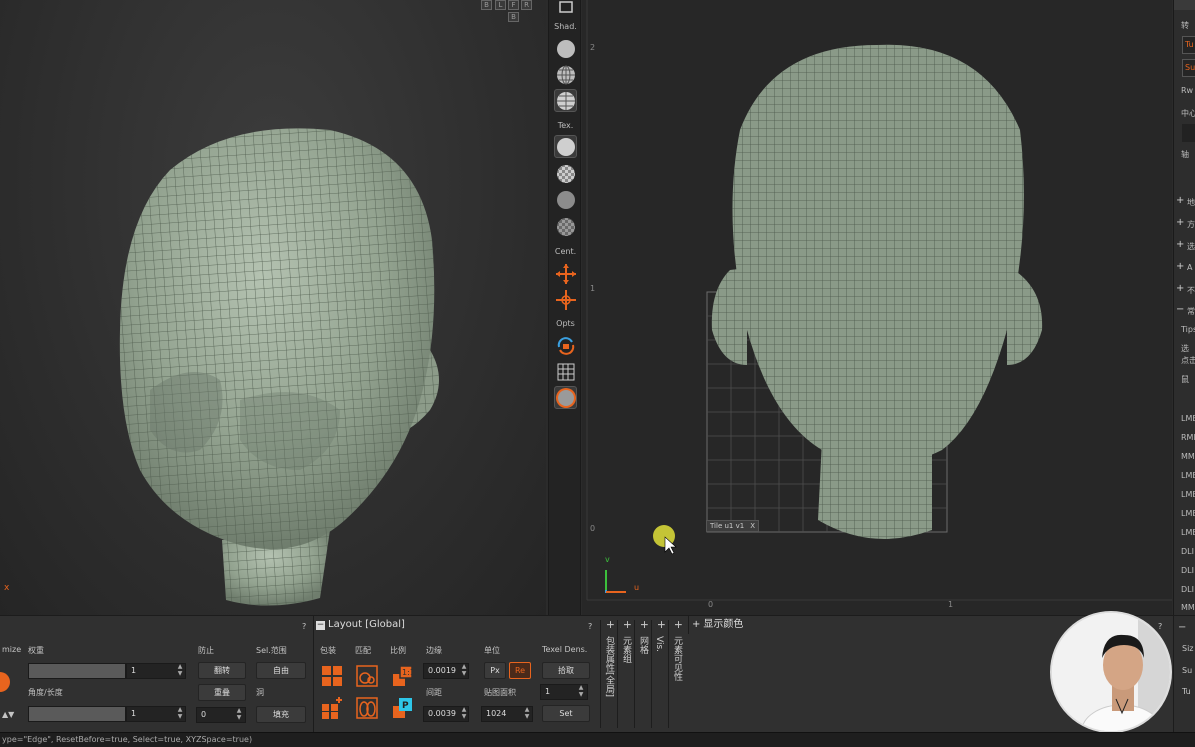 Image resolution: width=1195 pixels, height=747 pixels. I want to click on overlap-spin-icon: ▲ ▼, so click(239, 715).